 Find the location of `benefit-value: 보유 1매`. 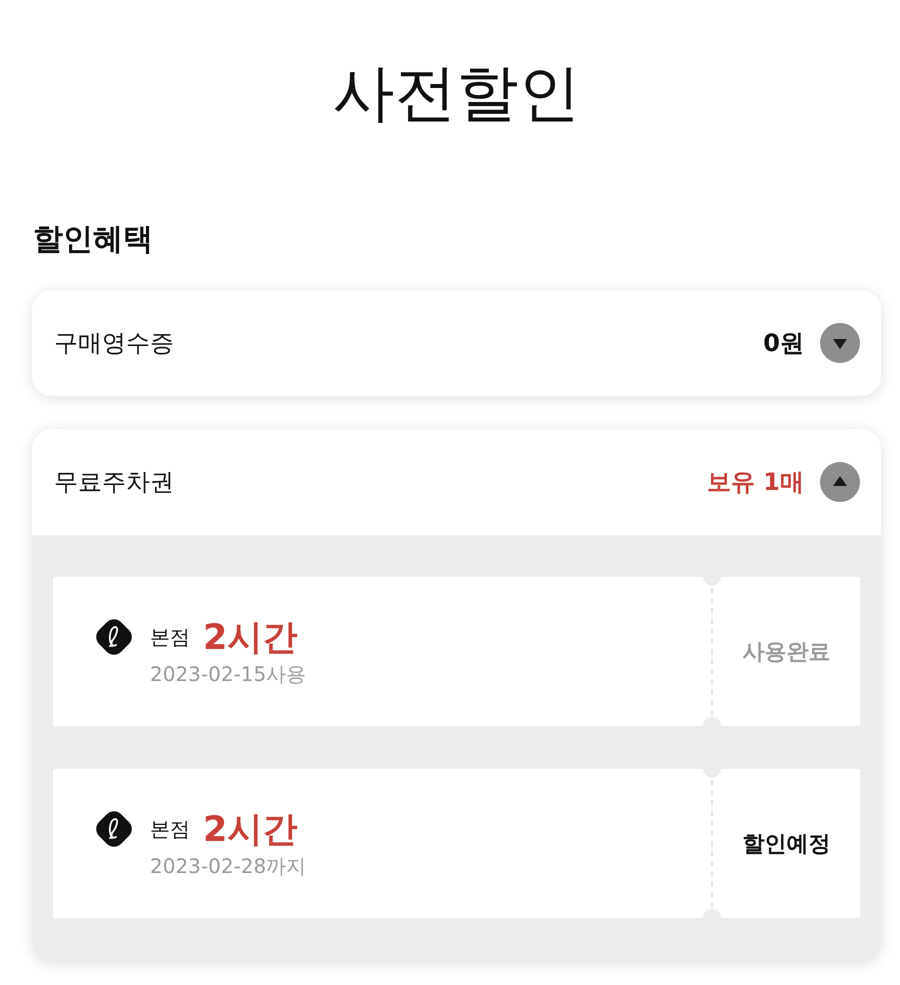

benefit-value: 보유 1매 is located at coordinates (755, 482).